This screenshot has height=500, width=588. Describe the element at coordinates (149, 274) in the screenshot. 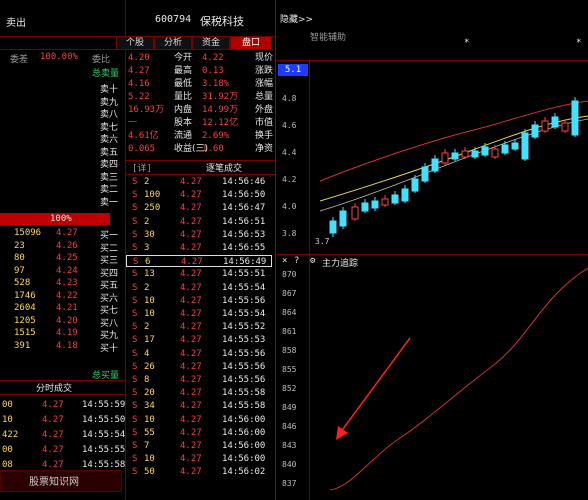

I see `trade-vol: 13` at that location.